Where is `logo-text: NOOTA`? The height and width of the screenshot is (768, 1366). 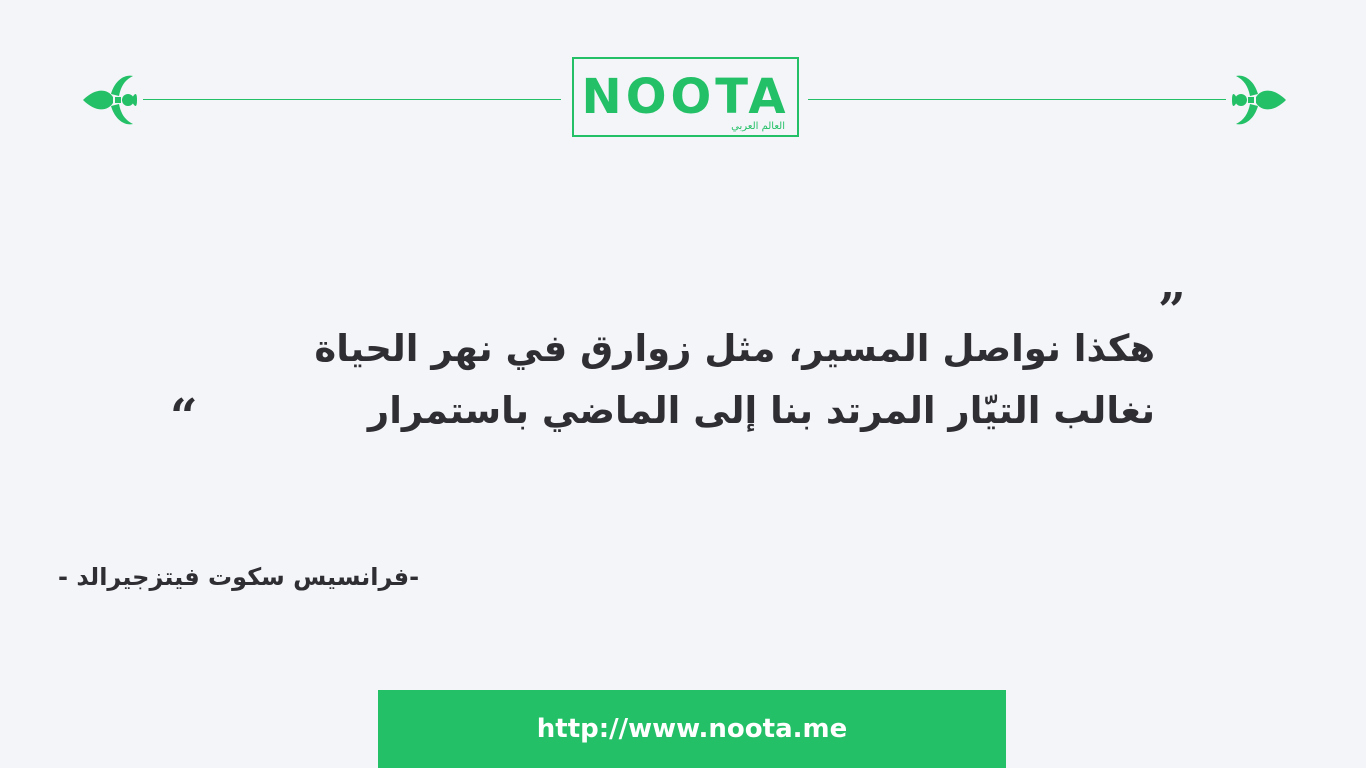
logo-text: NOOTA is located at coordinates (685, 97).